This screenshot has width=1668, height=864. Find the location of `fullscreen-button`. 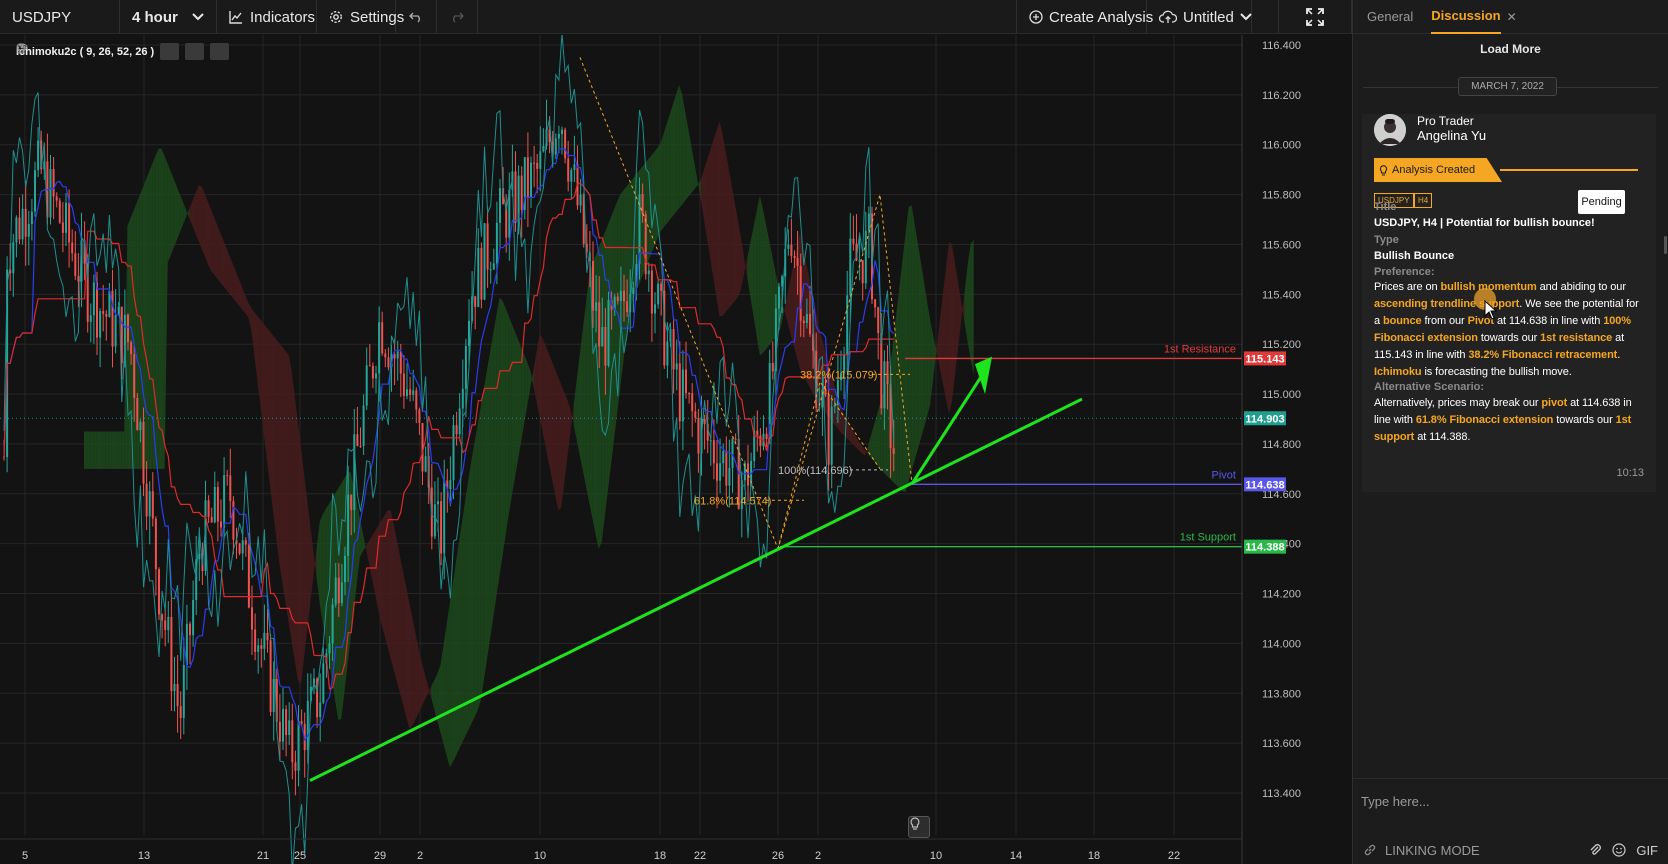

fullscreen-button is located at coordinates (1315, 17).